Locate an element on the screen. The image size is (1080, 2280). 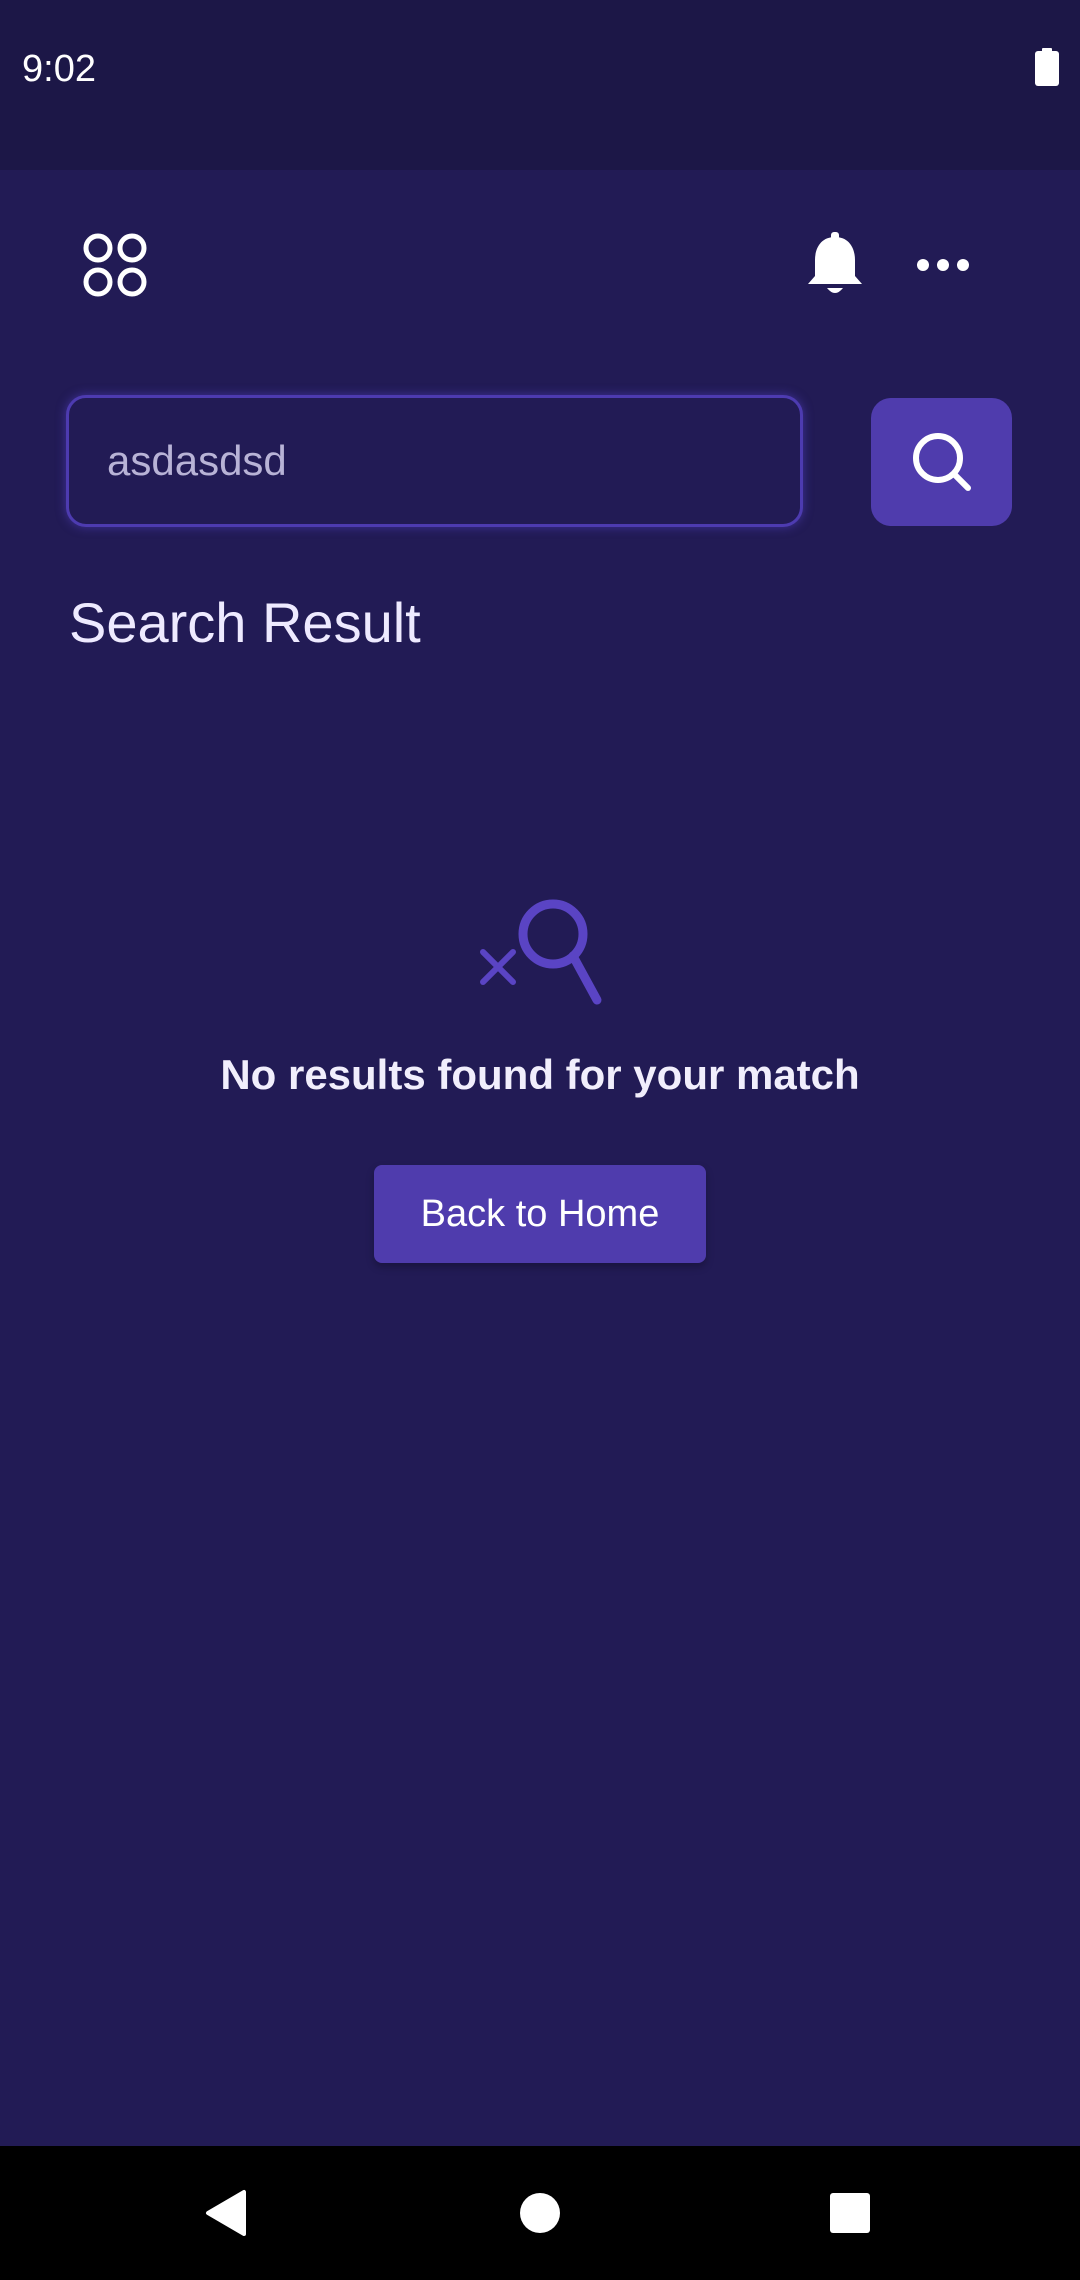
system-nav-bar is located at coordinates (540, 2213).